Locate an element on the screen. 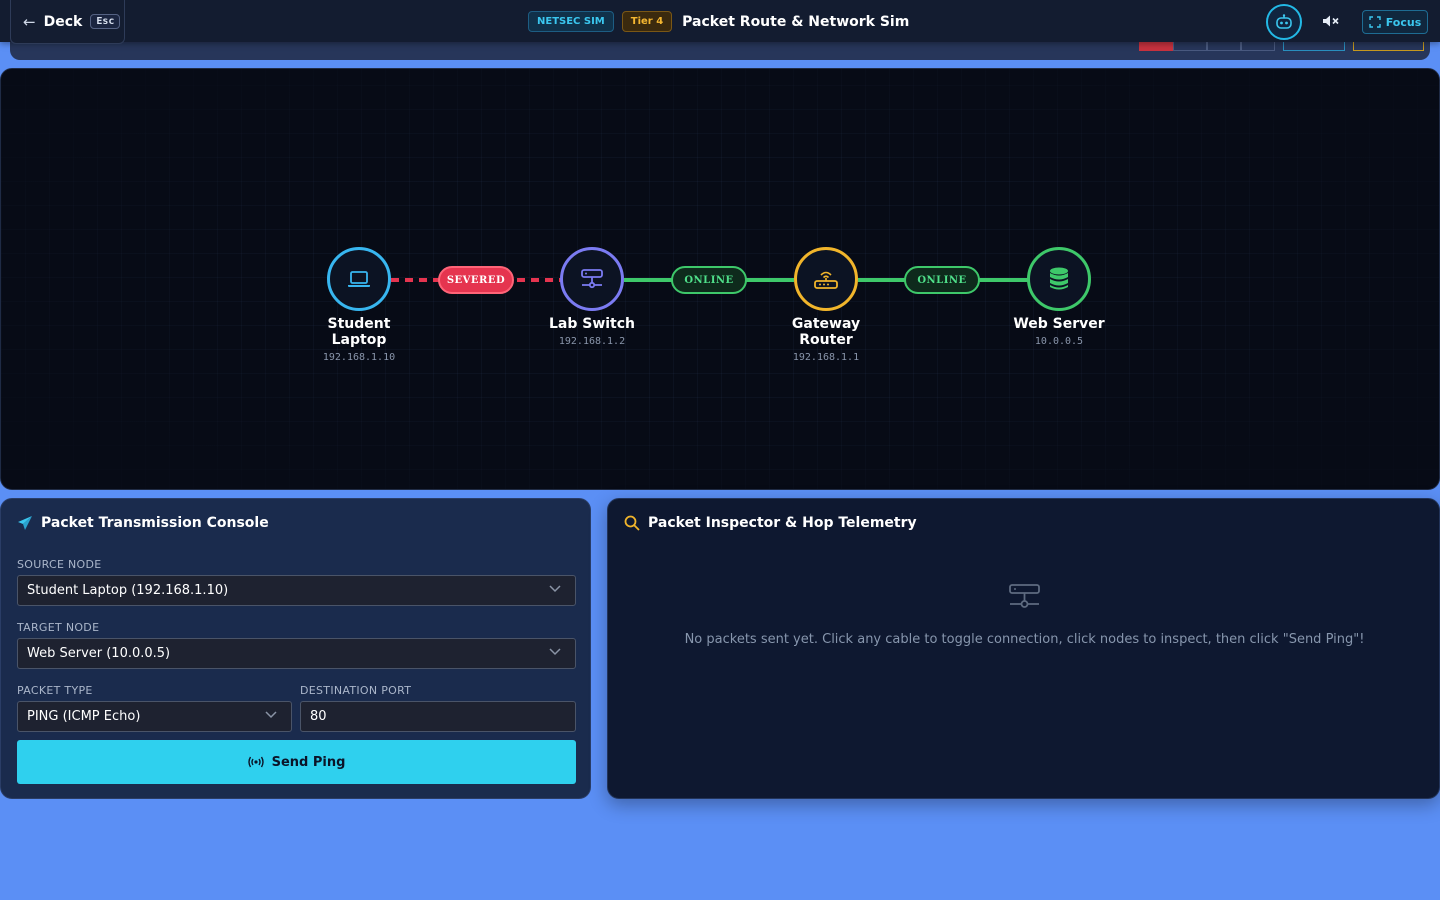 The height and width of the screenshot is (900, 1440). robot-icon is located at coordinates (1284, 21).